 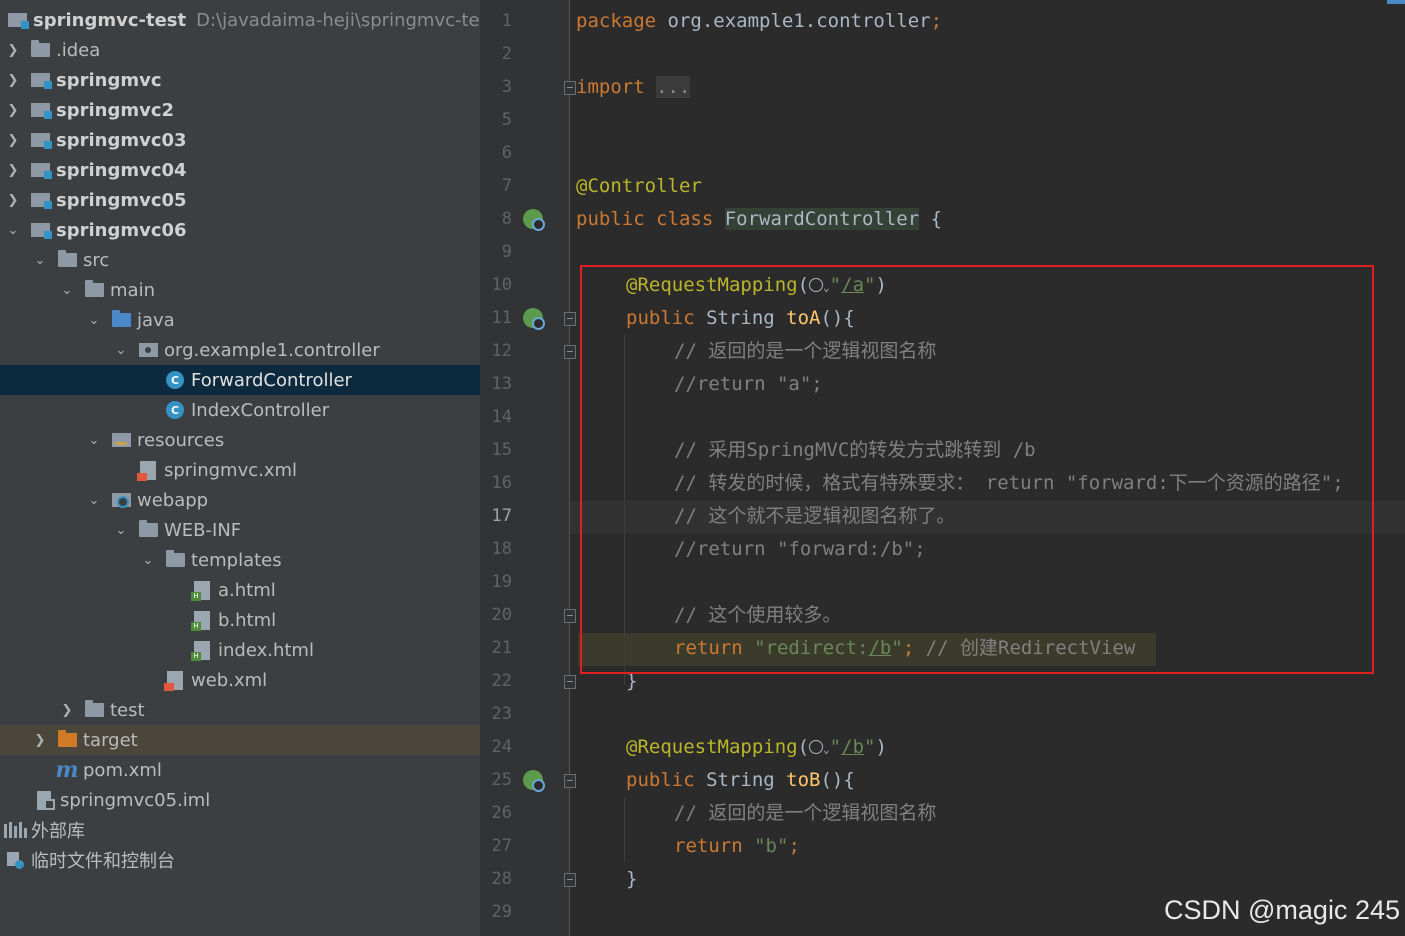 What do you see at coordinates (805, 813) in the screenshot?
I see `code-line-26: // 返回的是一个逻辑视图名称` at bounding box center [805, 813].